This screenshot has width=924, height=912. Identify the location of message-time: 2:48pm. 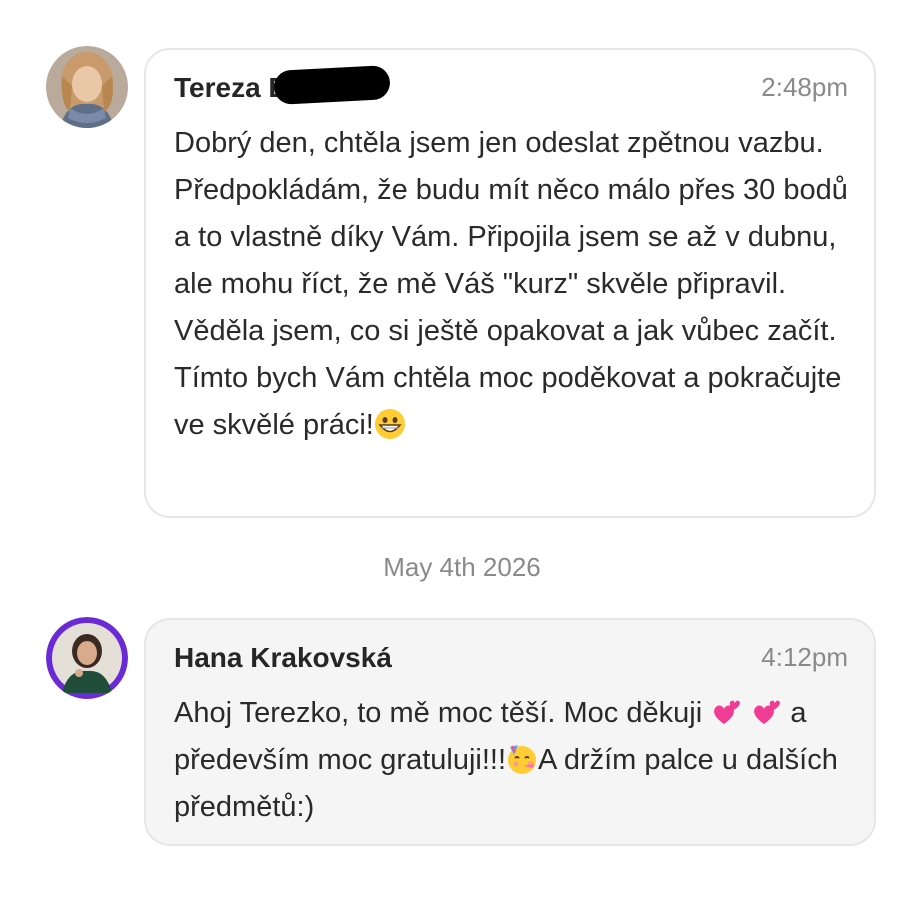
(804, 87).